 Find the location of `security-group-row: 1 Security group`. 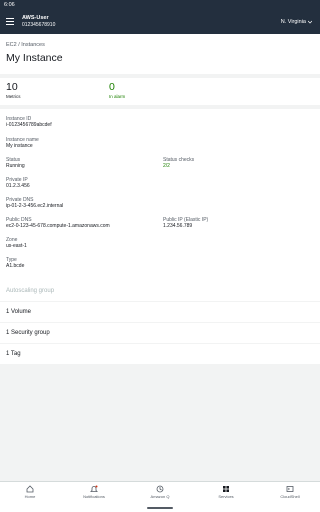

security-group-row: 1 Security group is located at coordinates (160, 333).